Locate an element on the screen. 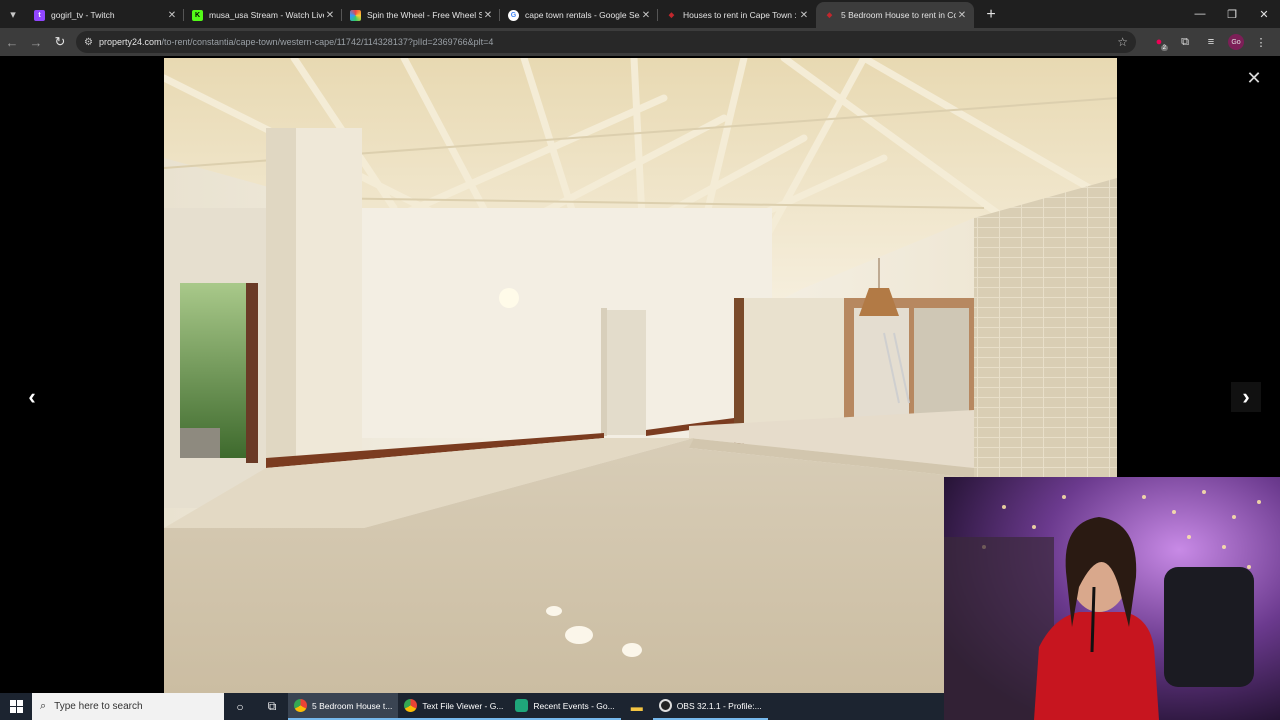 Image resolution: width=1280 pixels, height=720 pixels. back-arrow-icon: ← is located at coordinates (12, 42).